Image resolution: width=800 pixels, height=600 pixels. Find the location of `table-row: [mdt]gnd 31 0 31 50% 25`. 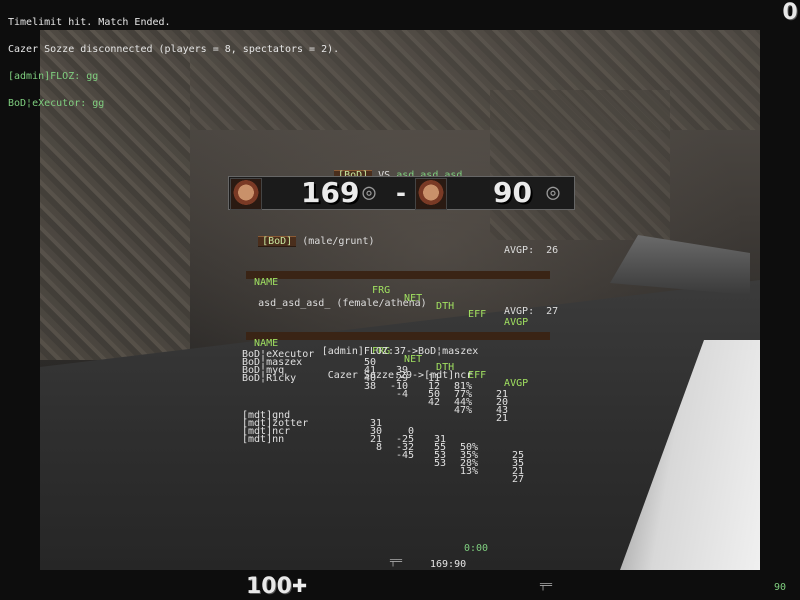

table-row: [mdt]gnd 31 0 31 50% 25 is located at coordinates (384, 432).